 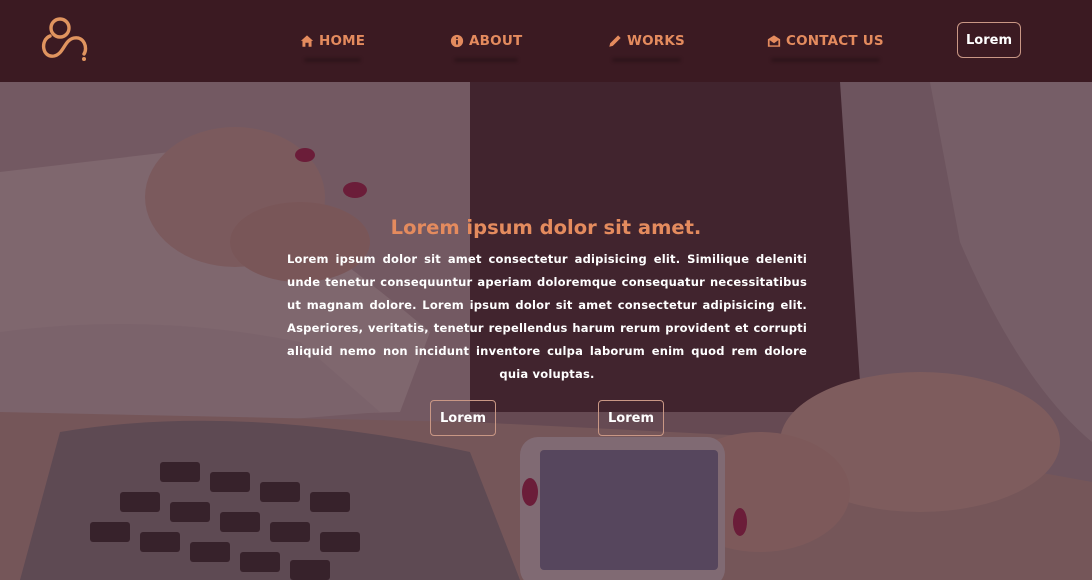 I want to click on hero-primary-button: Lorem, so click(x=463, y=418).